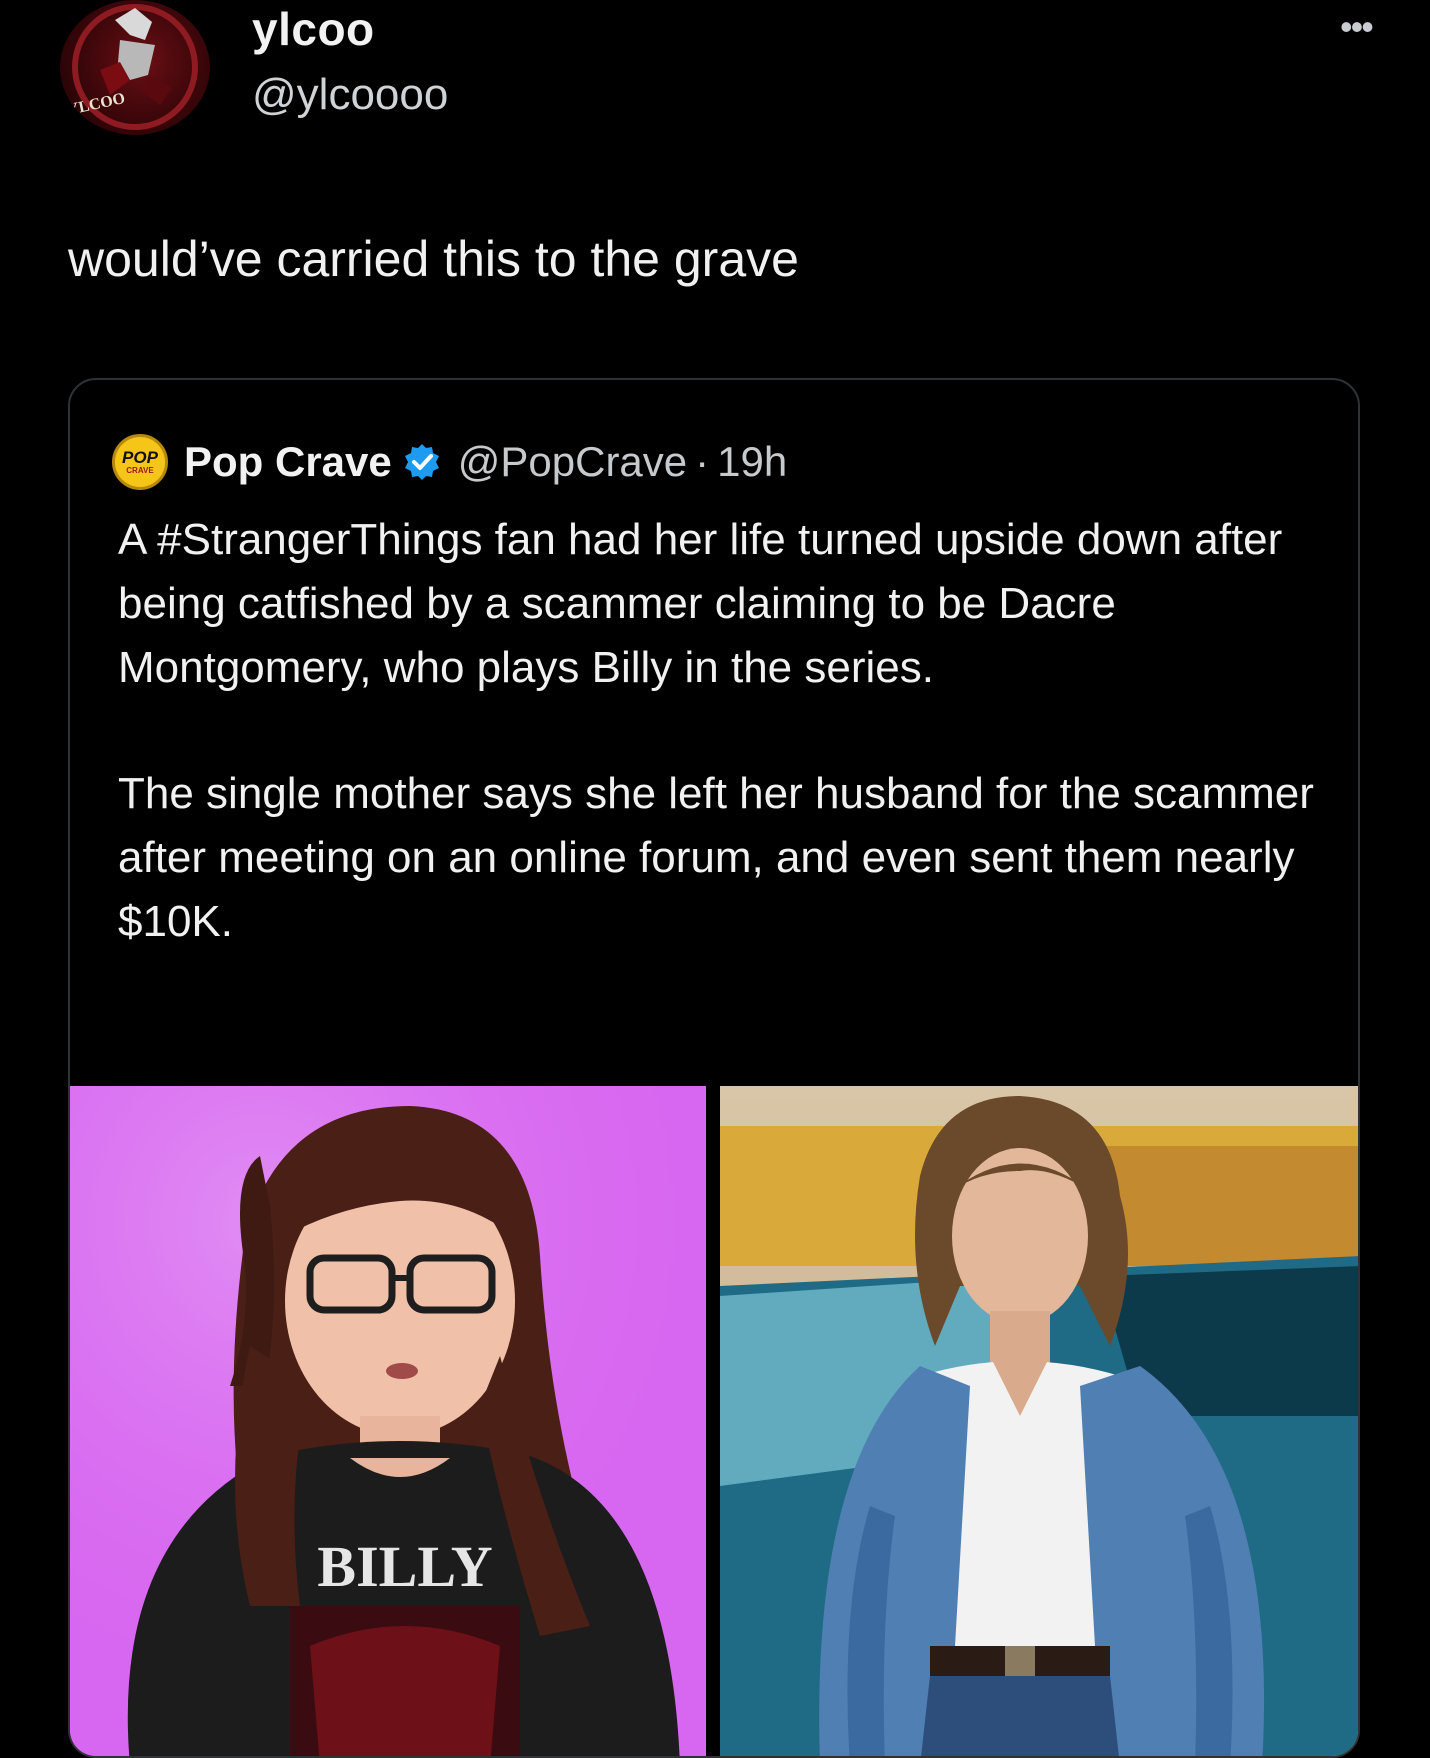 Image resolution: width=1430 pixels, height=1758 pixels. What do you see at coordinates (140, 457) in the screenshot?
I see `logo-text-main: POP` at bounding box center [140, 457].